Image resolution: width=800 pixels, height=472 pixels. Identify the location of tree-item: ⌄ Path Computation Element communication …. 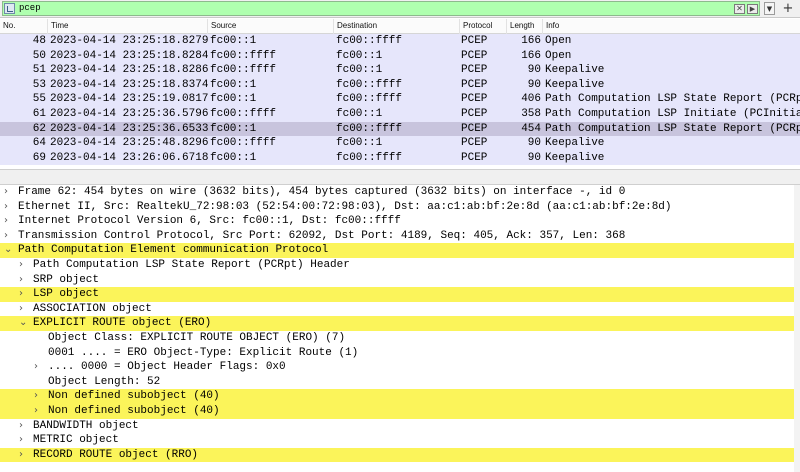
(400, 250).